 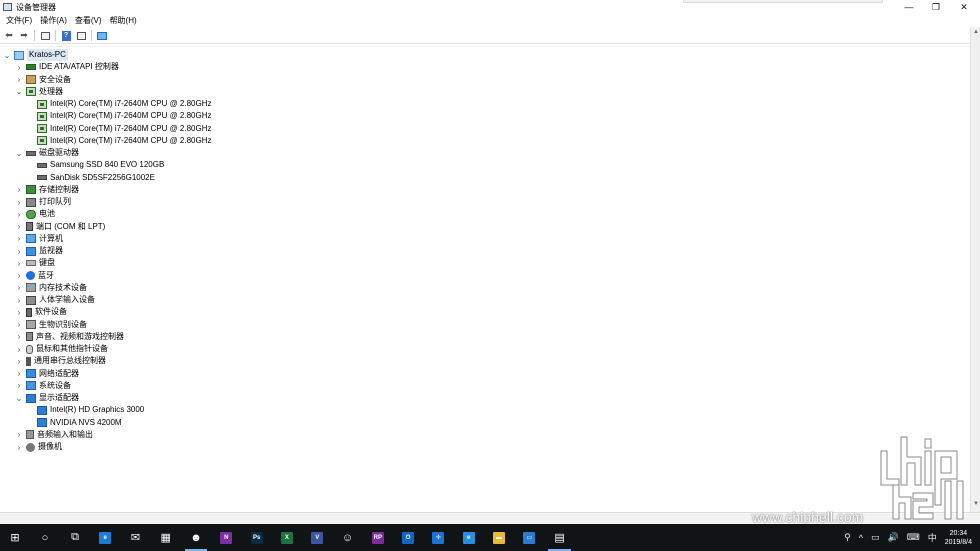 What do you see at coordinates (976, 32) in the screenshot?
I see `scroll-up-icon: ▲` at bounding box center [976, 32].